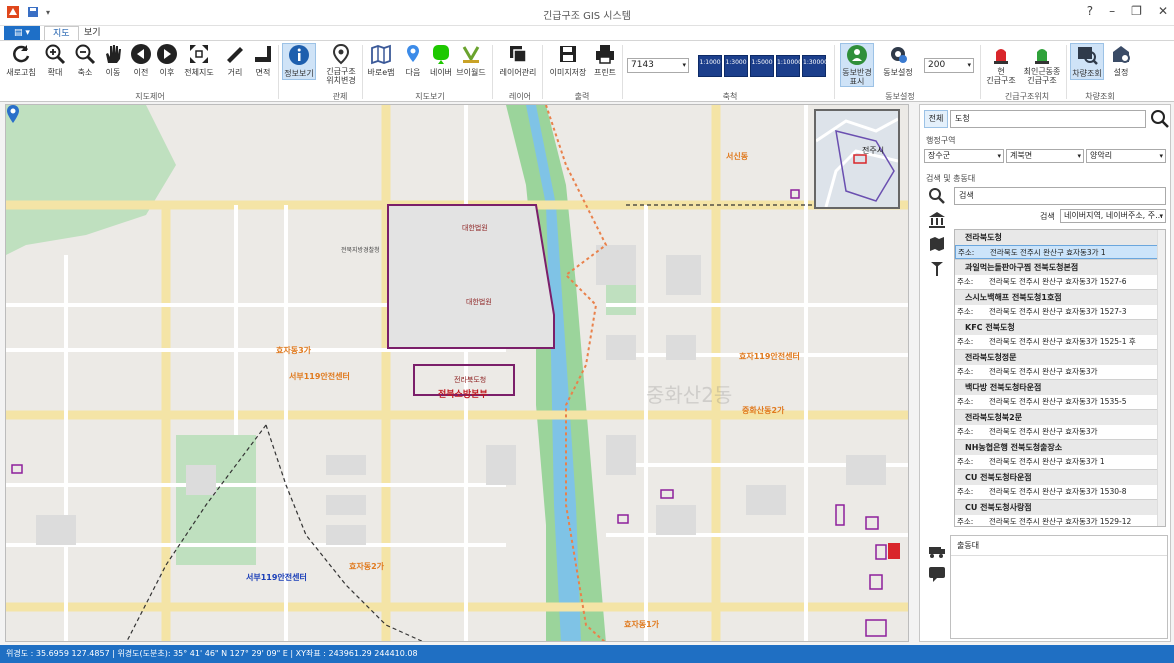 The width and height of the screenshot is (1174, 663). I want to click on full-map-button: 전체지도, so click(199, 60).